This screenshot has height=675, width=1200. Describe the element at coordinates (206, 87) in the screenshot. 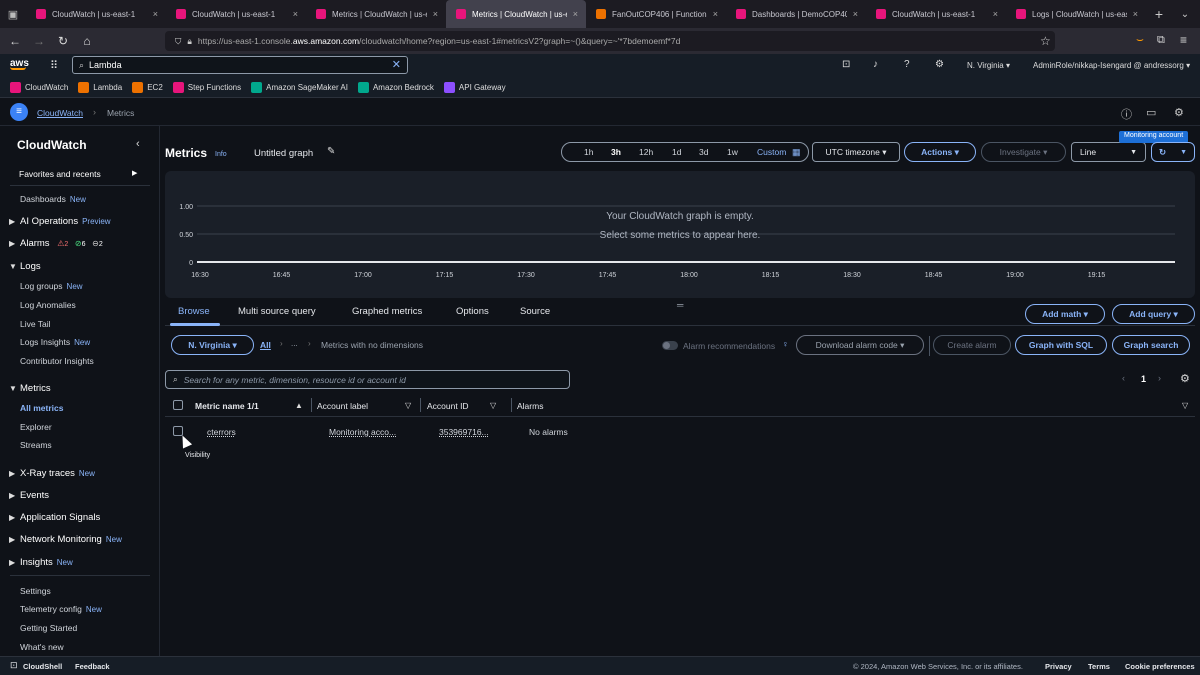

I see `favorite-service: Step Functions` at that location.